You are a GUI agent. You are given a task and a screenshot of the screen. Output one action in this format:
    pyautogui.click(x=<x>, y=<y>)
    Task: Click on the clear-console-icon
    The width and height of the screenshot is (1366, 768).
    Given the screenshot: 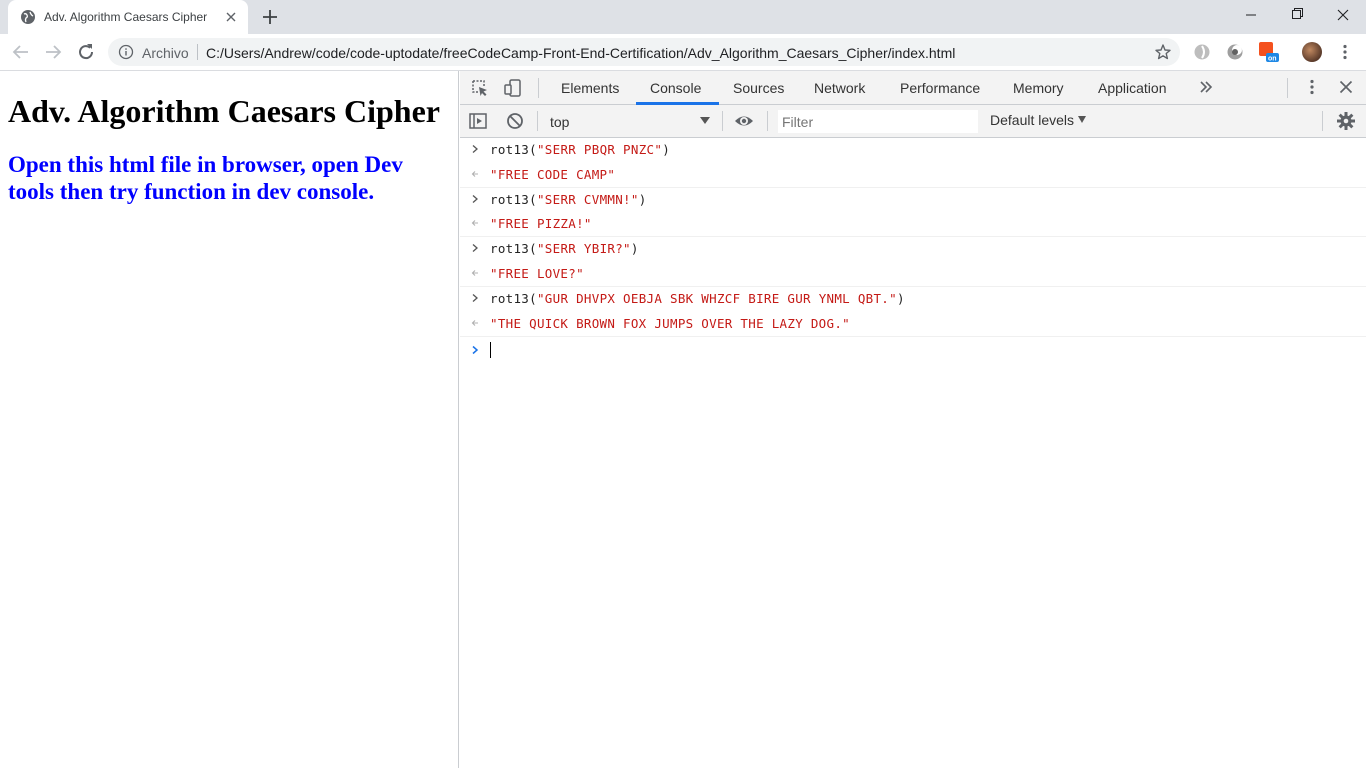 What is the action you would take?
    pyautogui.click(x=515, y=121)
    